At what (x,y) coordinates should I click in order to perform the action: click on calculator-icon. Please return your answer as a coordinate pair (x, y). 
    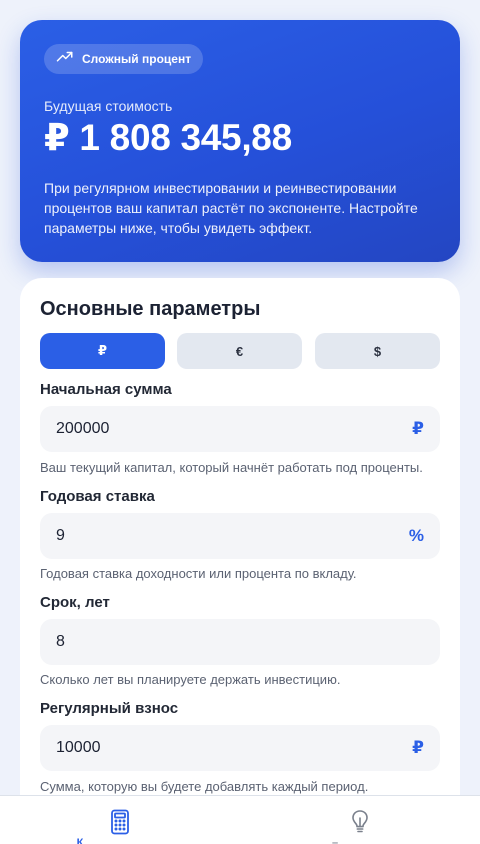
    Looking at the image, I should click on (120, 822).